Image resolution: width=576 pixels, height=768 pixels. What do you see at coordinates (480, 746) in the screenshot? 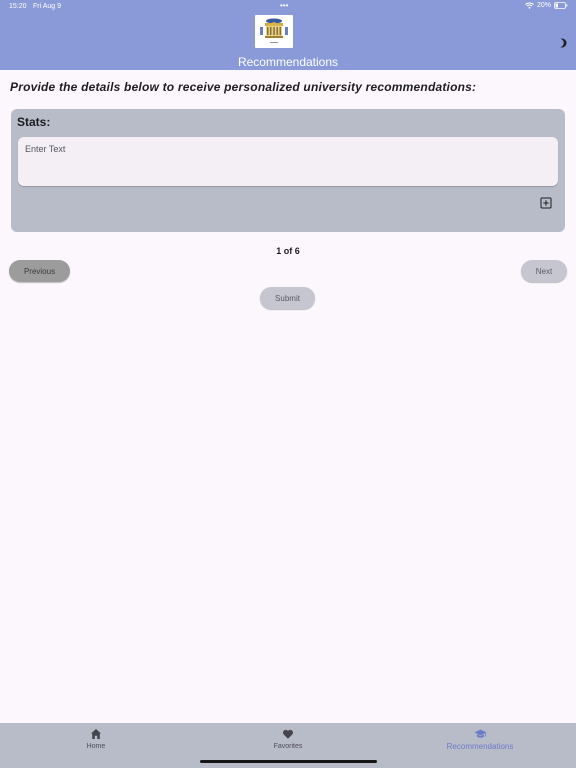
I see `nav-label-recommendations: Recommendations` at bounding box center [480, 746].